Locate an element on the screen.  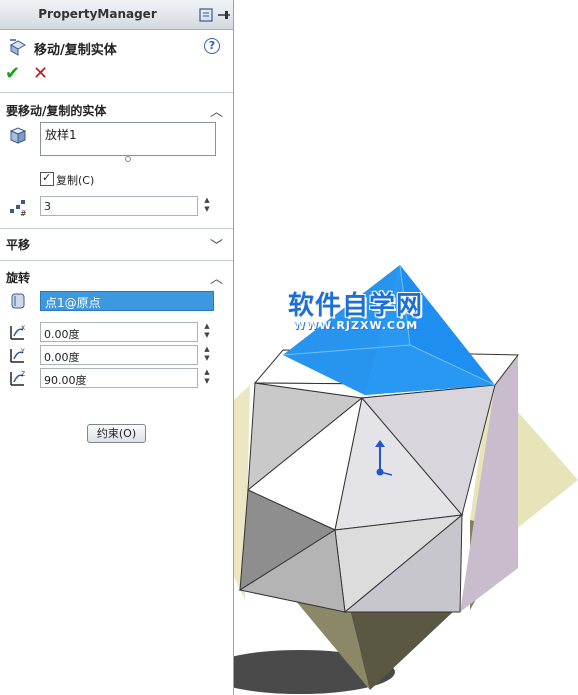
panel-title: PropertyManager is located at coordinates (97, 14).